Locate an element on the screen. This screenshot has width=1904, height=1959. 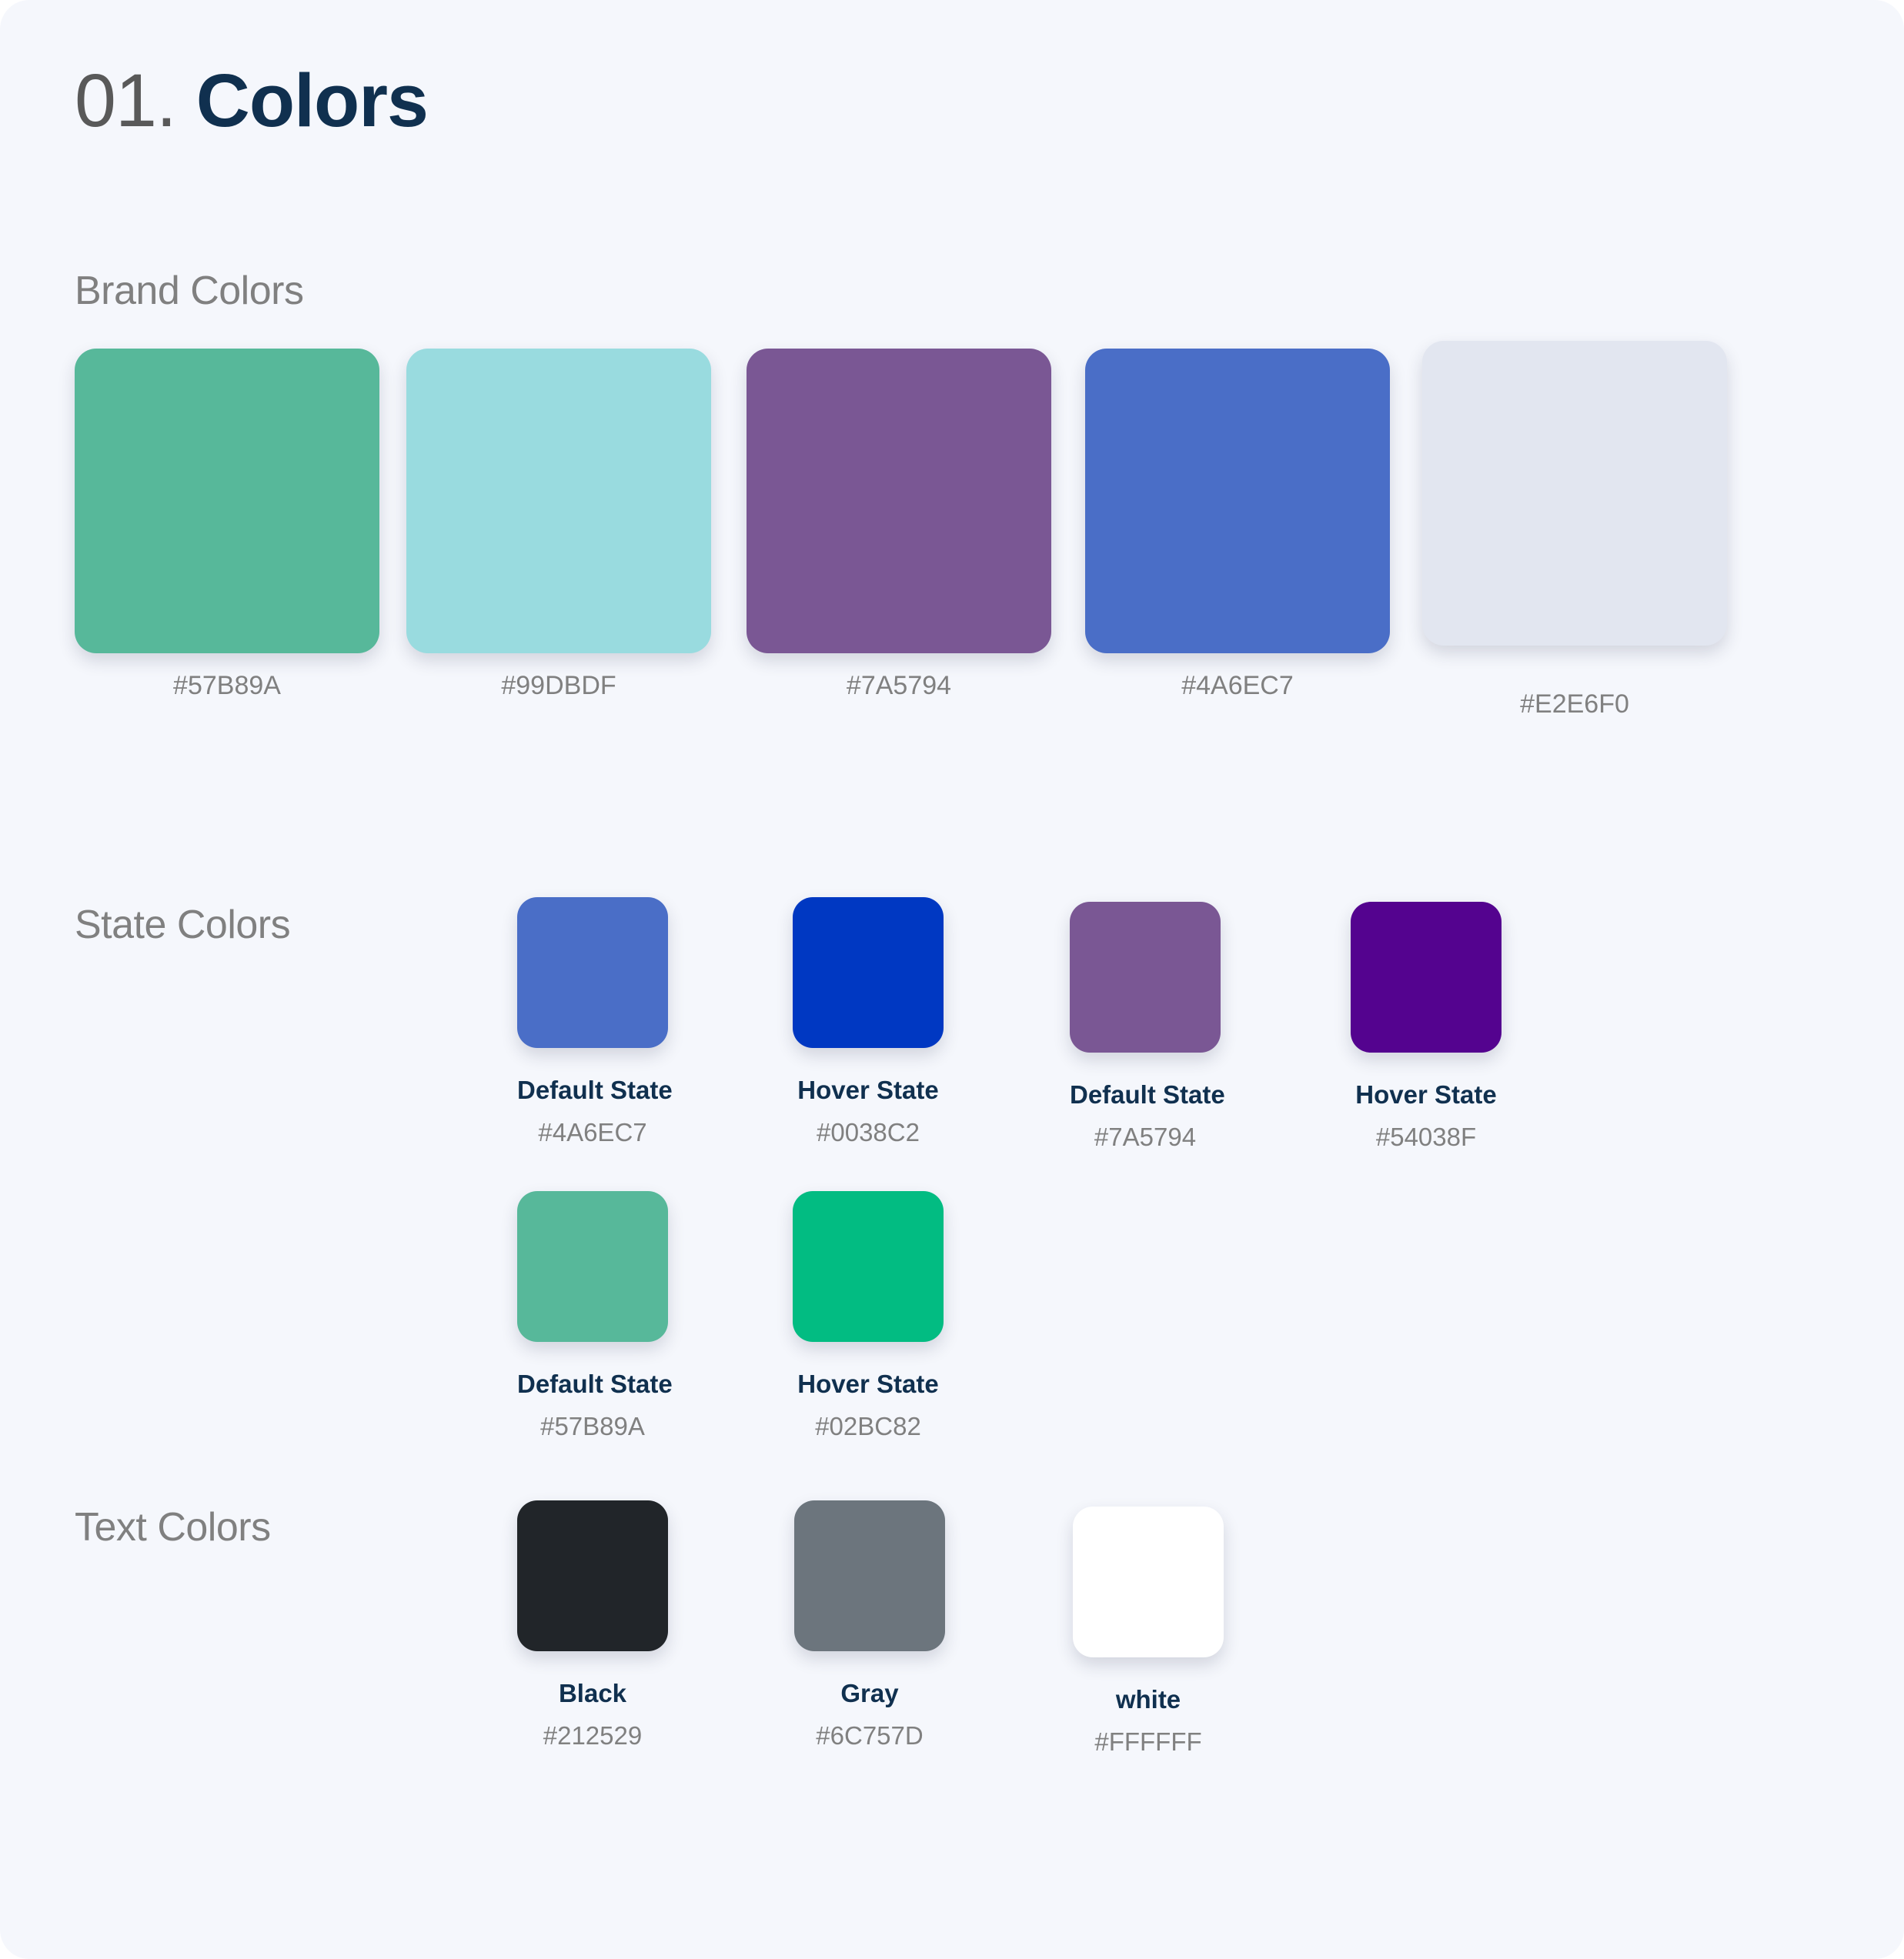
text-swatch-hex: #FFFFFF is located at coordinates (1148, 1741).